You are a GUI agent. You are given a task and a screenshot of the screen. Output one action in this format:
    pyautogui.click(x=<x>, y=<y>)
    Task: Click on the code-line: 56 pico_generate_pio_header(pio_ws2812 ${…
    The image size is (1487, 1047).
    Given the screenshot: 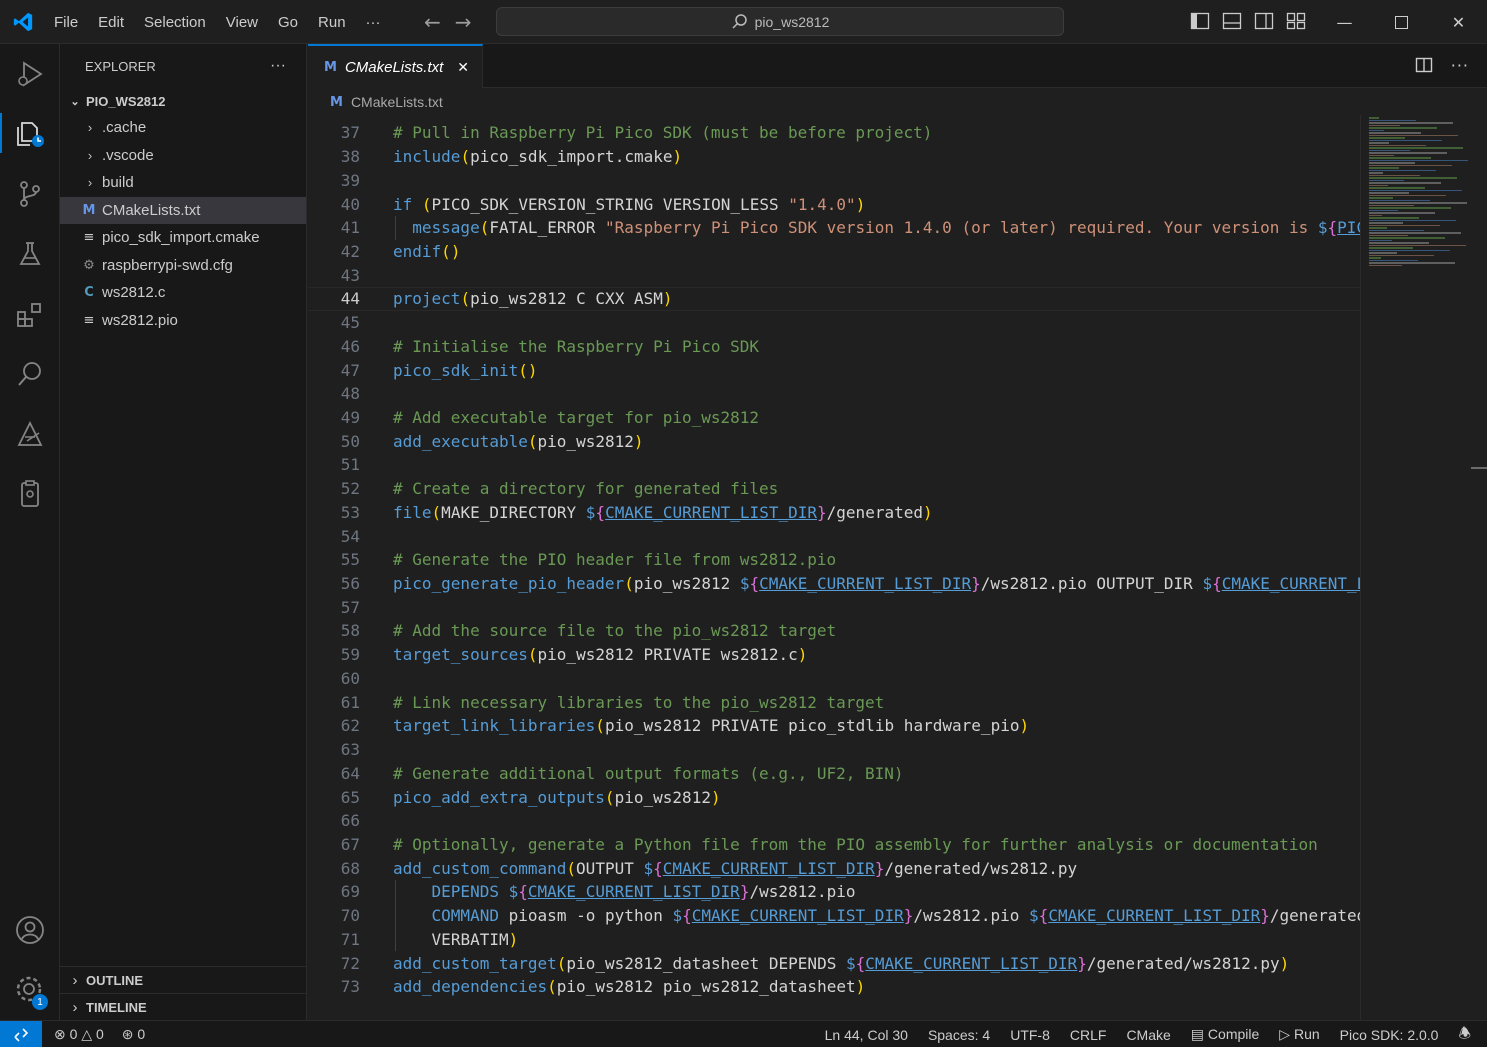 What is the action you would take?
    pyautogui.click(x=834, y=584)
    